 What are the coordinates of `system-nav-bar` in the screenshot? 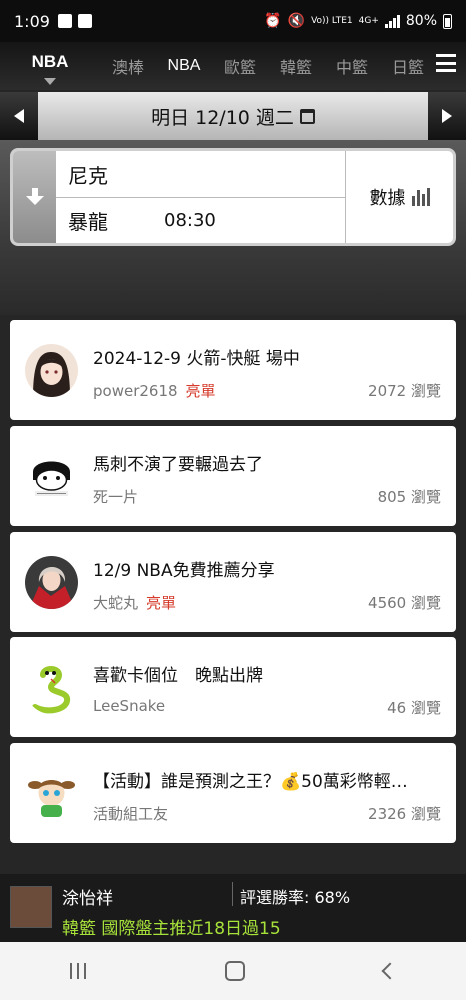 It's located at (233, 971).